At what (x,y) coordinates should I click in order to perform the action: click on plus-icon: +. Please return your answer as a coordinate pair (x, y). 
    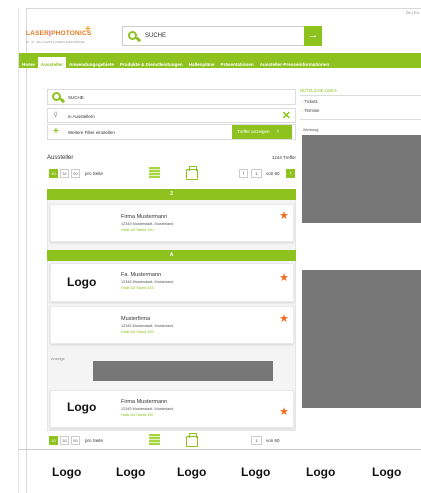
    Looking at the image, I should click on (56, 131).